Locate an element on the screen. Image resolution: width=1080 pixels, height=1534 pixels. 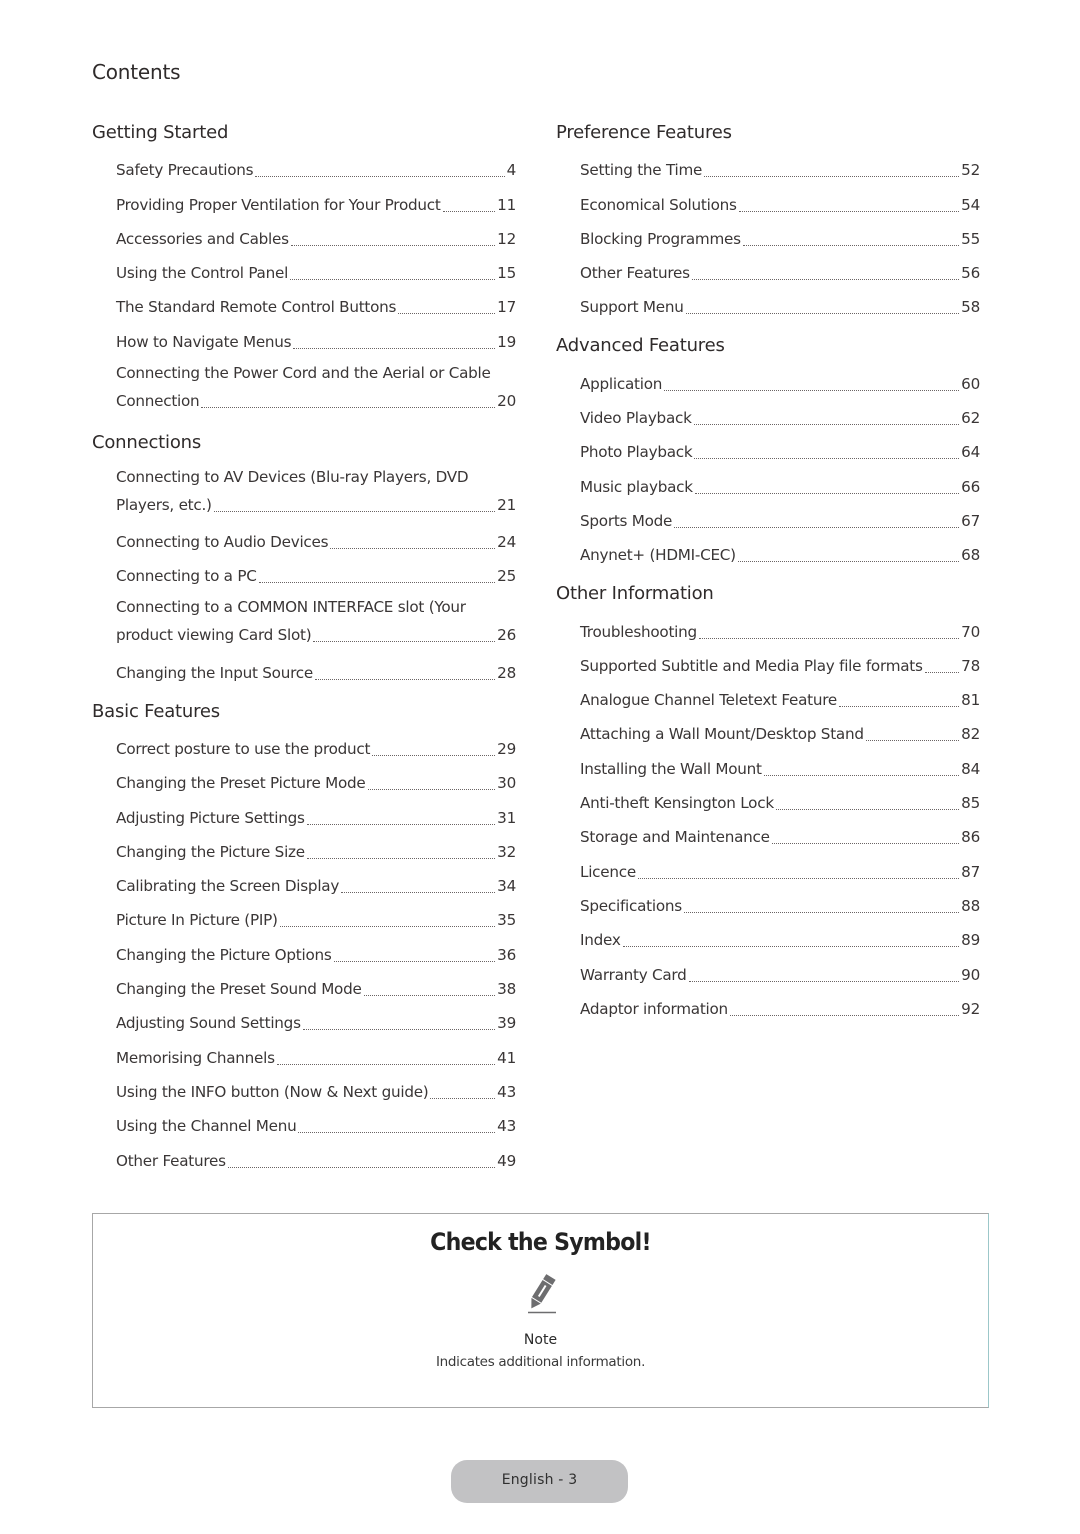
section-title: Getting Started is located at coordinates (304, 135).